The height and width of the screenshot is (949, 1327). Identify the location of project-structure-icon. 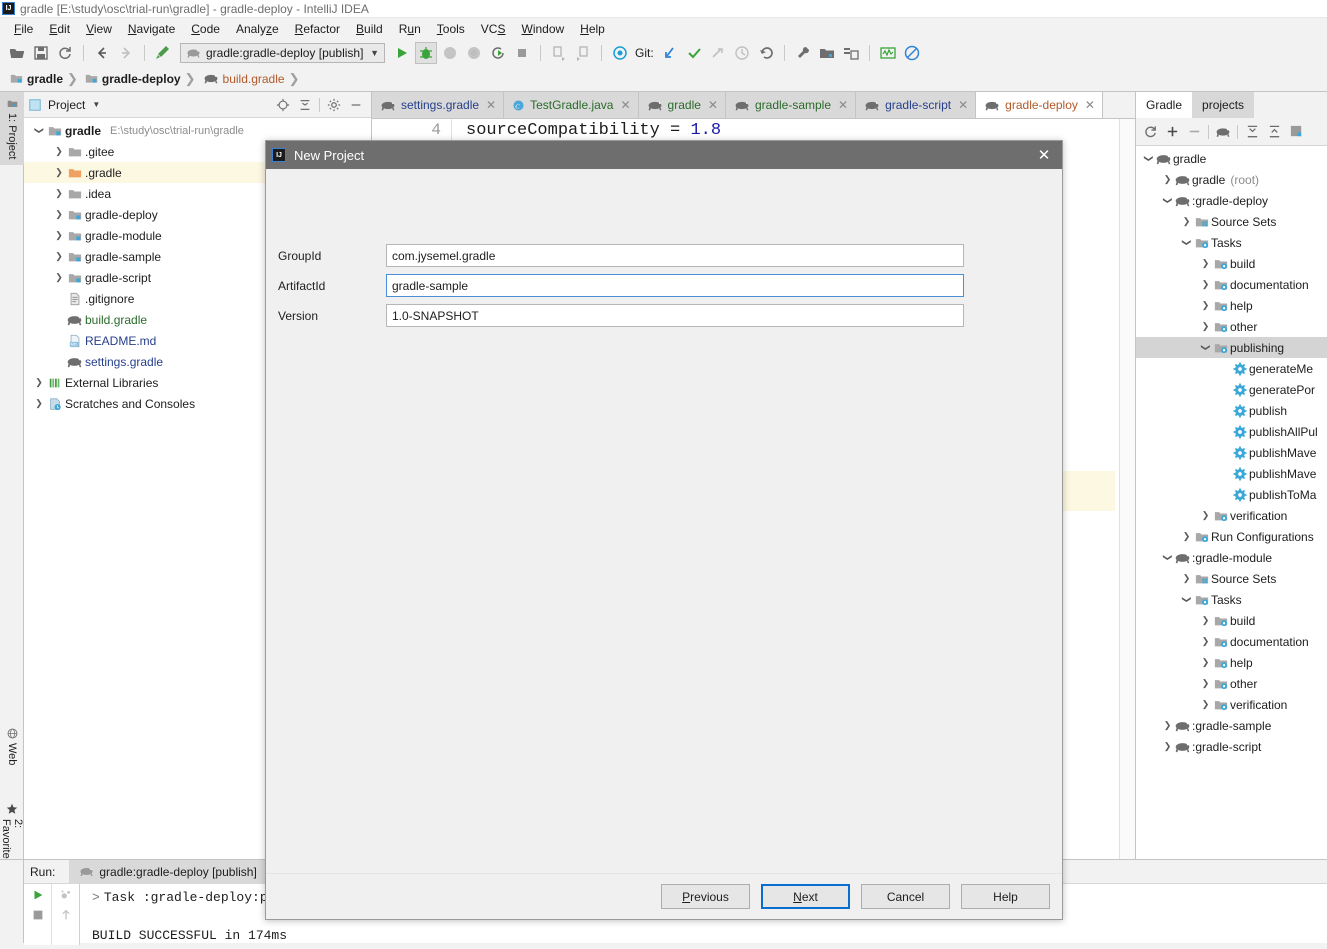
(827, 53).